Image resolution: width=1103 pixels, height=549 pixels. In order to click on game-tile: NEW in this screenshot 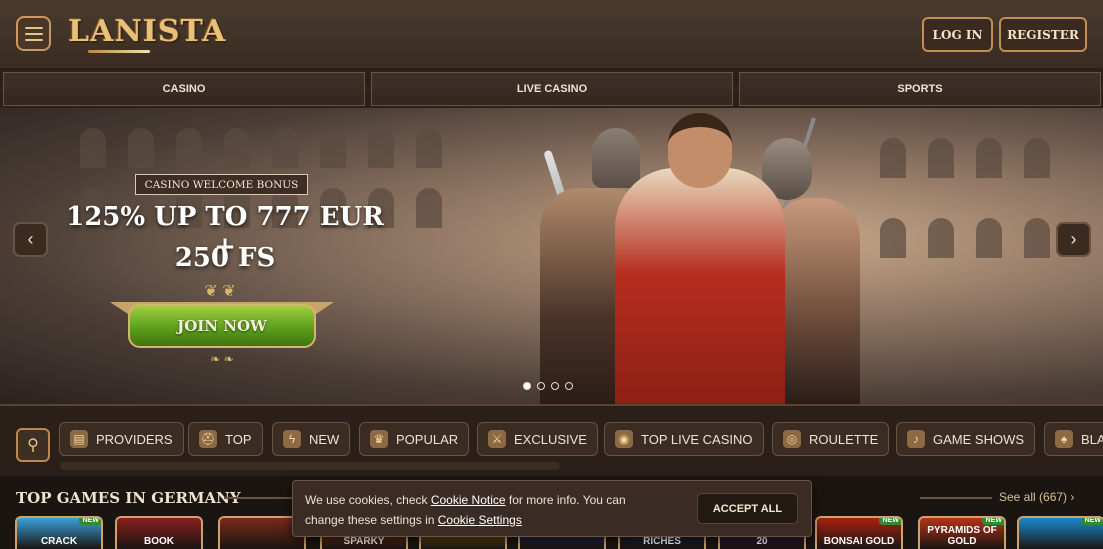, I will do `click(1060, 532)`.